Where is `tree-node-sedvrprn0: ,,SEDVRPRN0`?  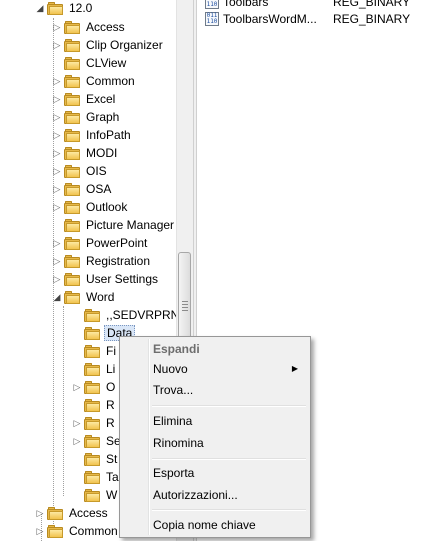
tree-node-sedvrprn0: ,,SEDVRPRN0 is located at coordinates (130, 315).